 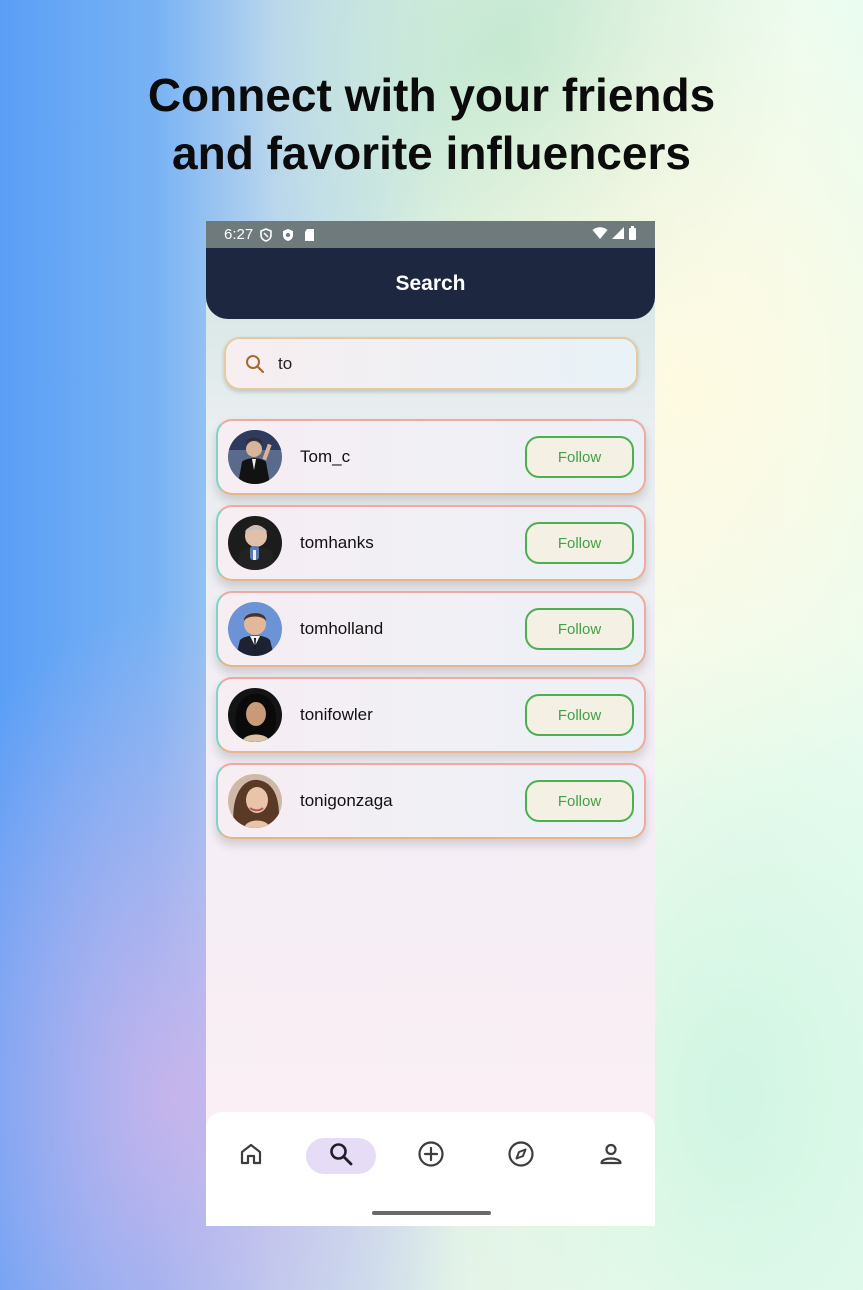 I want to click on nav-home, so click(x=251, y=1156).